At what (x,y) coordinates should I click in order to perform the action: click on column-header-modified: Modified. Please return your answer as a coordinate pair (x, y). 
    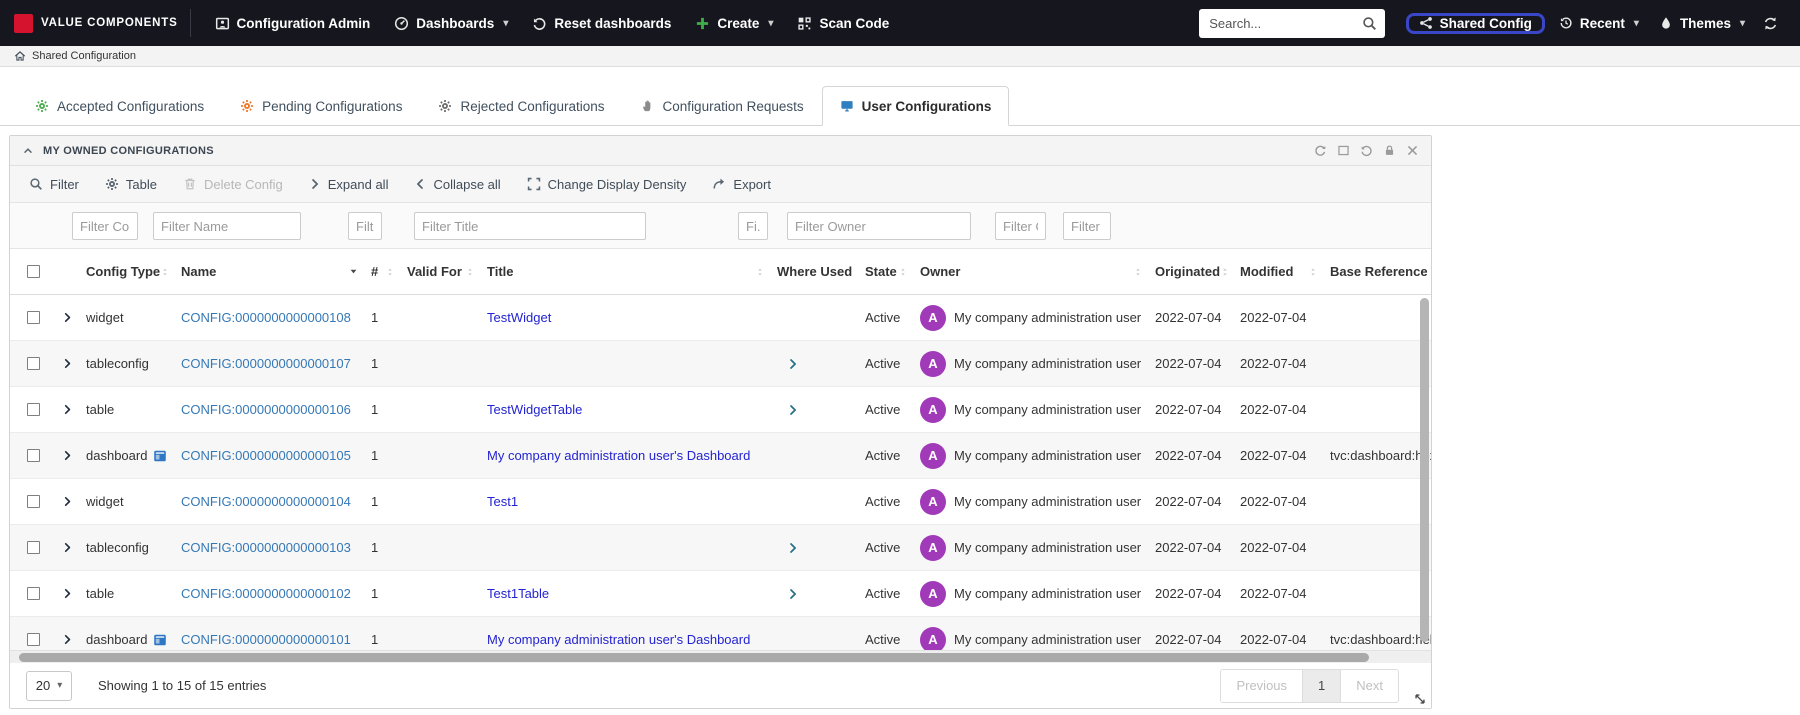
    Looking at the image, I should click on (1285, 271).